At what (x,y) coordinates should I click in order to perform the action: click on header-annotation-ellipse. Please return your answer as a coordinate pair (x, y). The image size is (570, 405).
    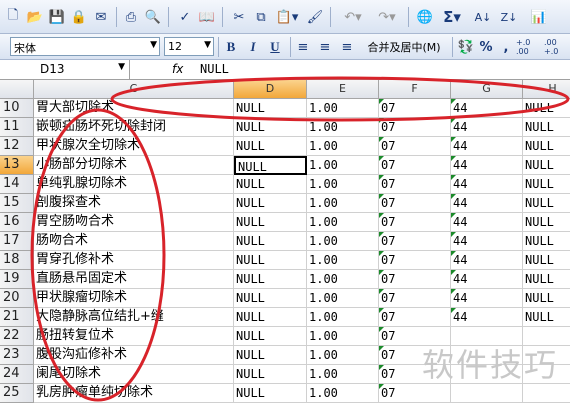
    Looking at the image, I should click on (340, 99).